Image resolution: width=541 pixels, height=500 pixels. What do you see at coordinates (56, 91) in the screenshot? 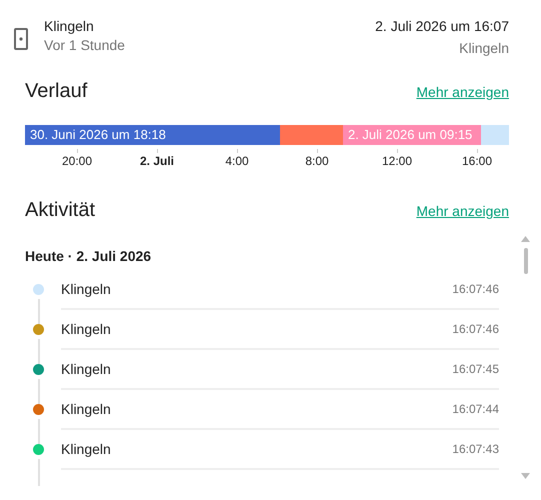
I see `section-title: Verlauf` at bounding box center [56, 91].